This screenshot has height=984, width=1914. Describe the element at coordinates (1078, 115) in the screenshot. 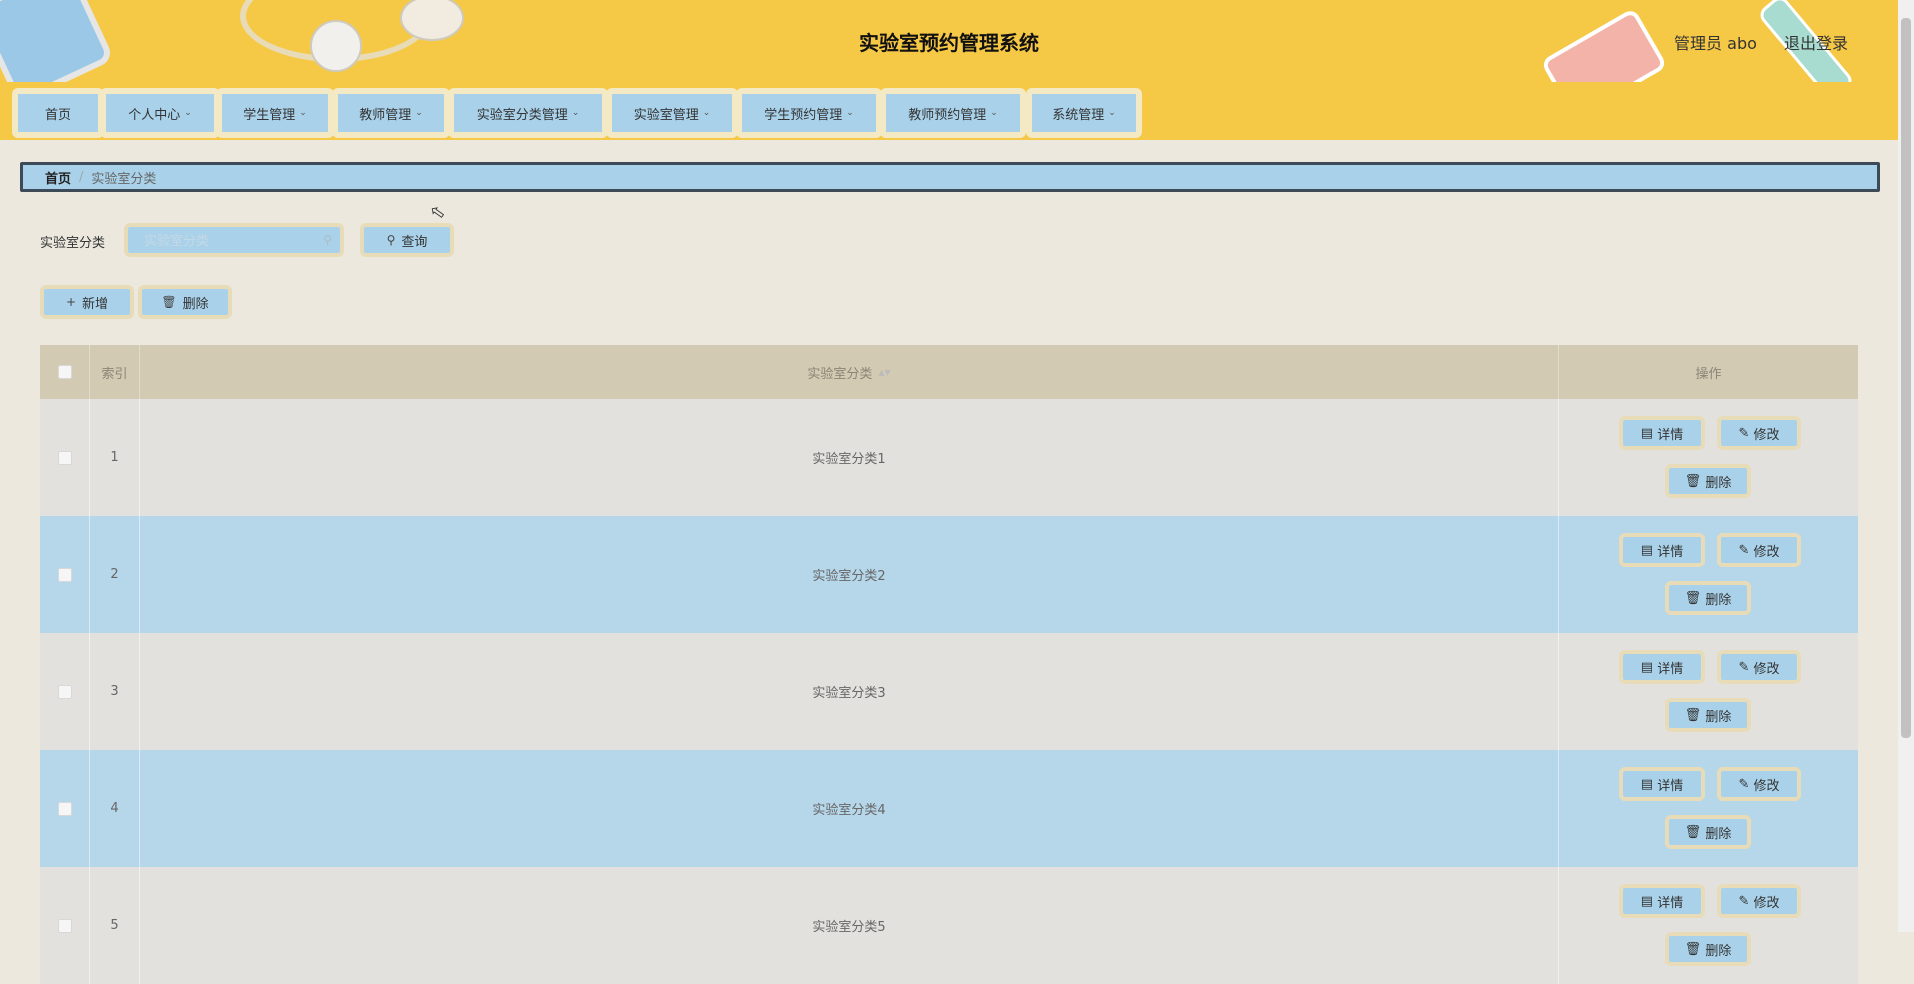

I see `nav-label: 系统管理` at that location.